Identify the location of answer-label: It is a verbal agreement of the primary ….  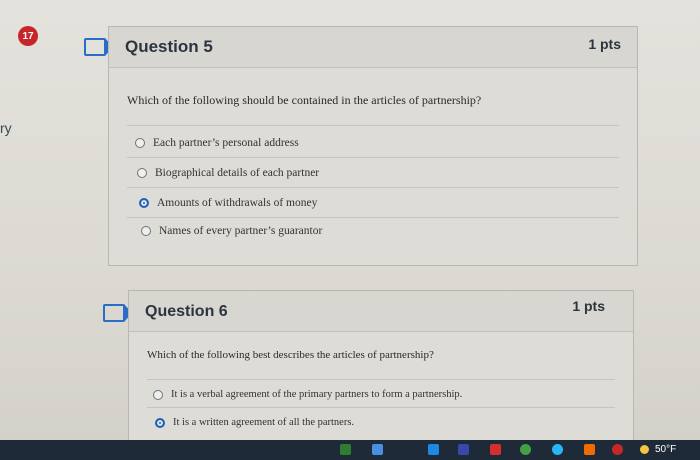
(317, 394).